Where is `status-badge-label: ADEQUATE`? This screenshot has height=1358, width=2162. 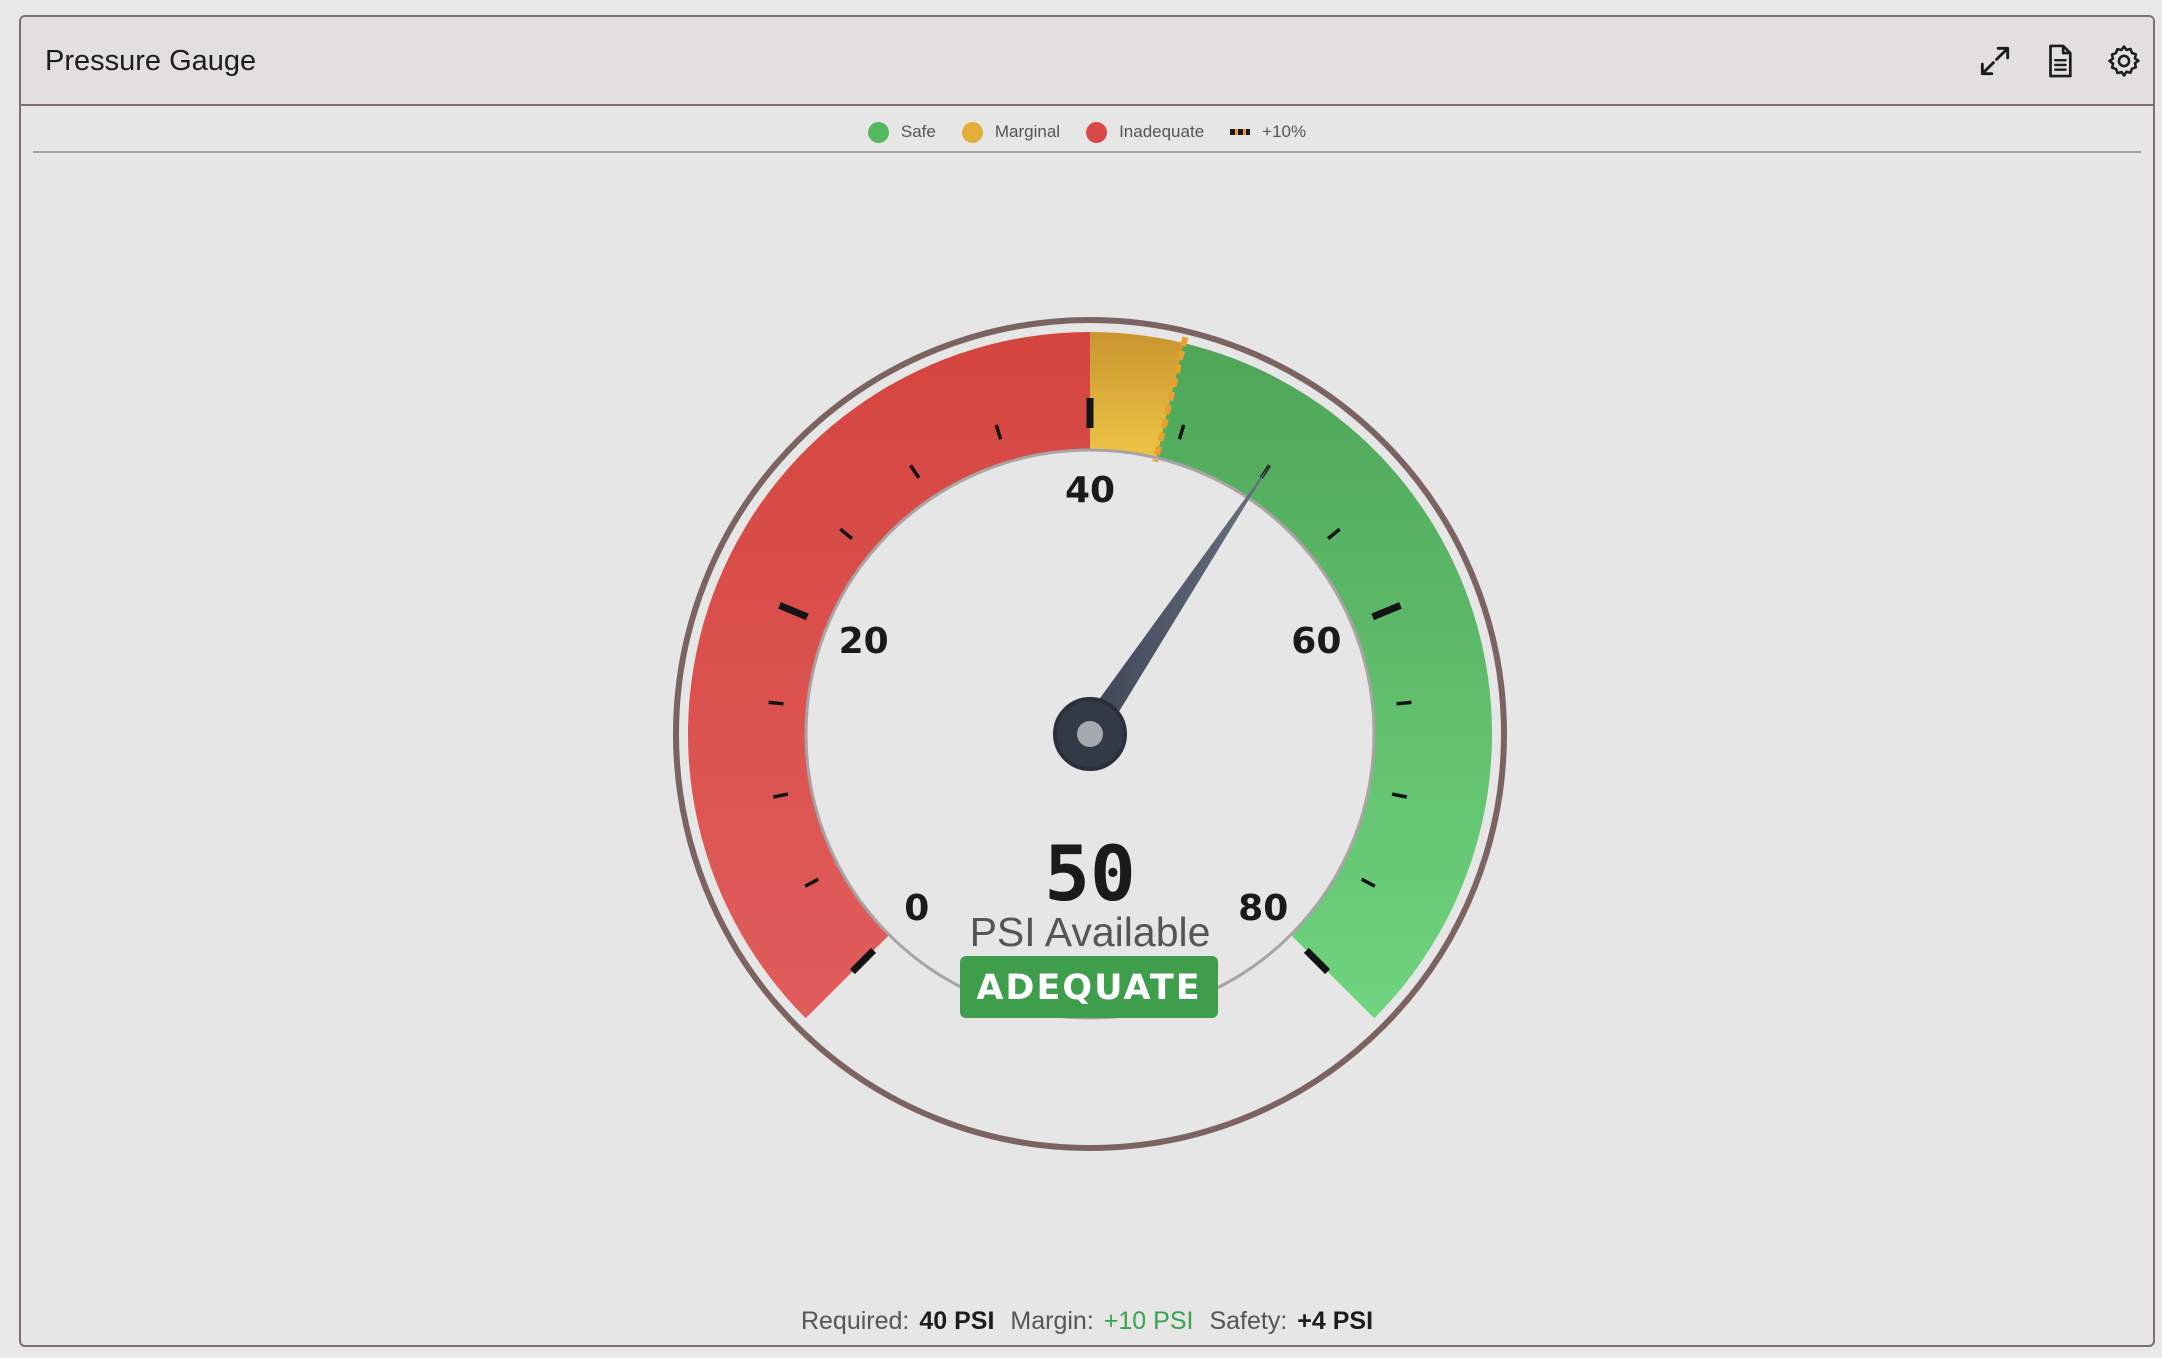
status-badge-label: ADEQUATE is located at coordinates (1088, 988).